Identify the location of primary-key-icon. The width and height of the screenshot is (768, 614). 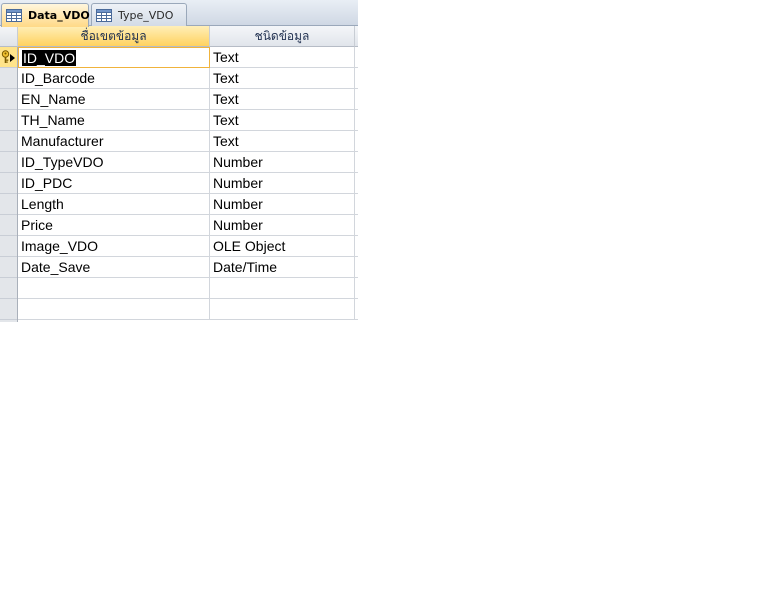
(5, 56).